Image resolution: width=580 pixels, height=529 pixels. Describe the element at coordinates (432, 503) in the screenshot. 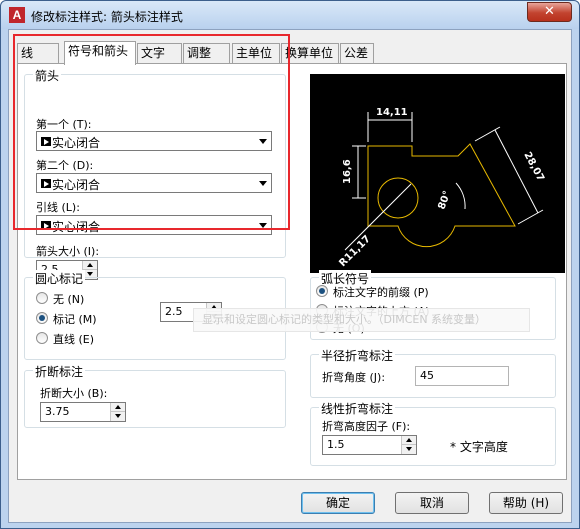

I see `cancel-button: 取消` at that location.